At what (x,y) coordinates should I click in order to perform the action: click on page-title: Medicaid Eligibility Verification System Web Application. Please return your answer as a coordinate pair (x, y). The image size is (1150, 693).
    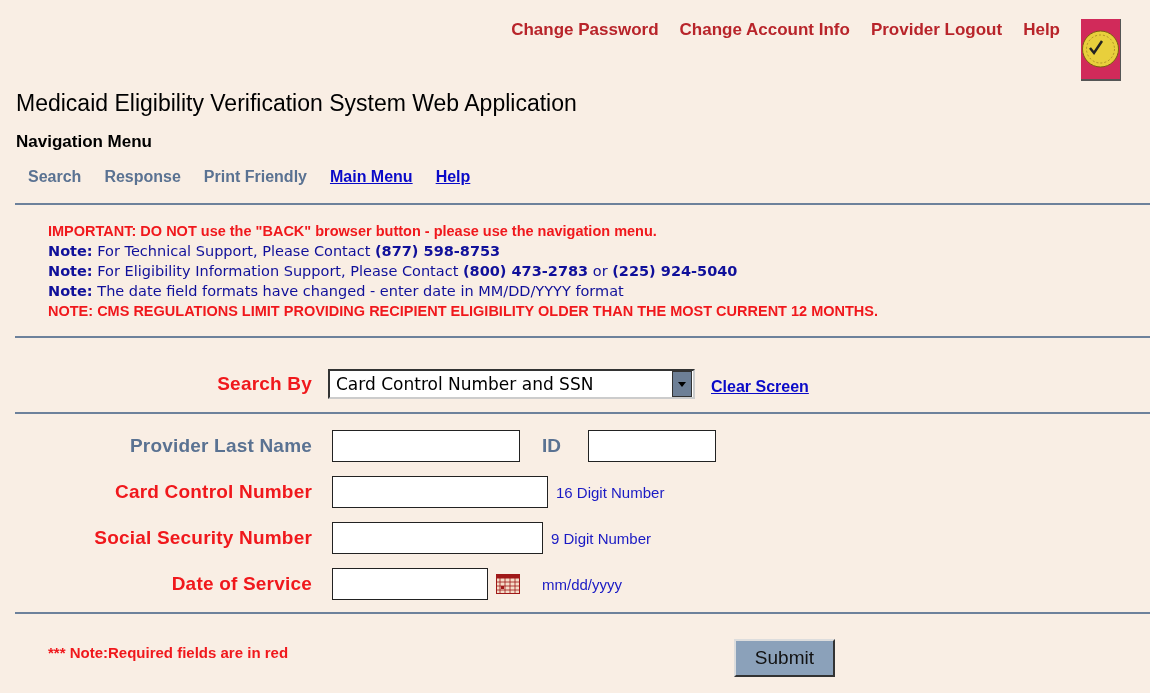
    Looking at the image, I should click on (297, 103).